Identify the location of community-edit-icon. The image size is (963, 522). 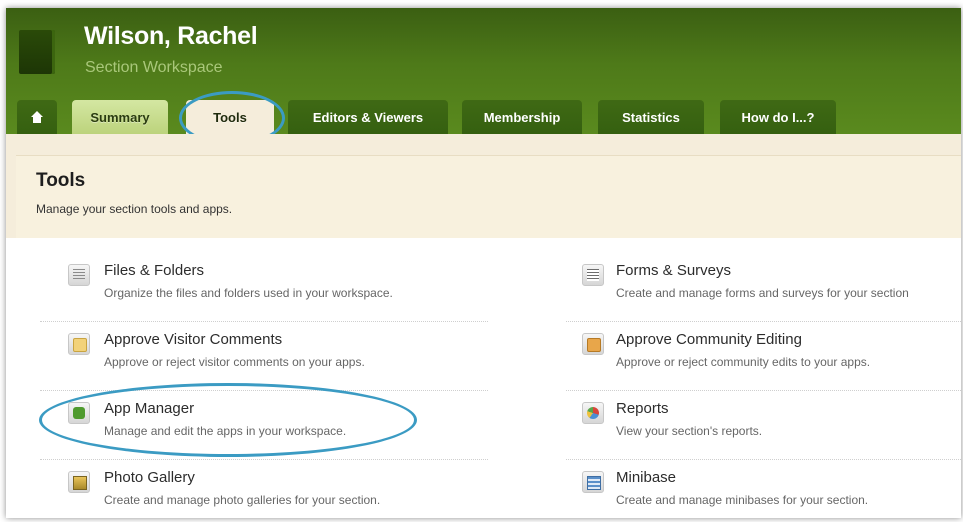
(593, 344).